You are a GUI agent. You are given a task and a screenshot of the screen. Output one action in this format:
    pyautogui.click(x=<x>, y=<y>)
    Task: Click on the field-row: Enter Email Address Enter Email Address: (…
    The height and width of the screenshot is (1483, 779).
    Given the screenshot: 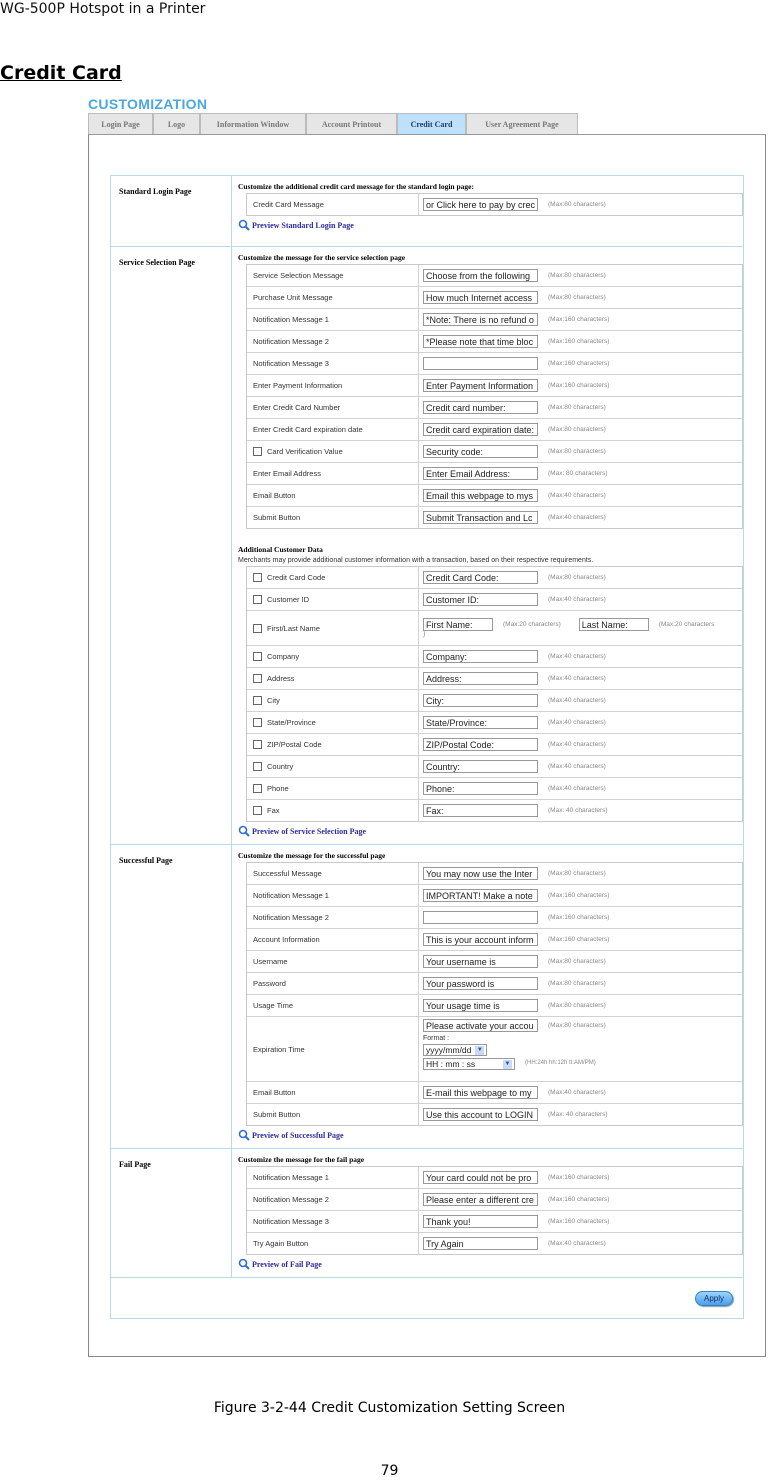 What is the action you would take?
    pyautogui.click(x=494, y=474)
    